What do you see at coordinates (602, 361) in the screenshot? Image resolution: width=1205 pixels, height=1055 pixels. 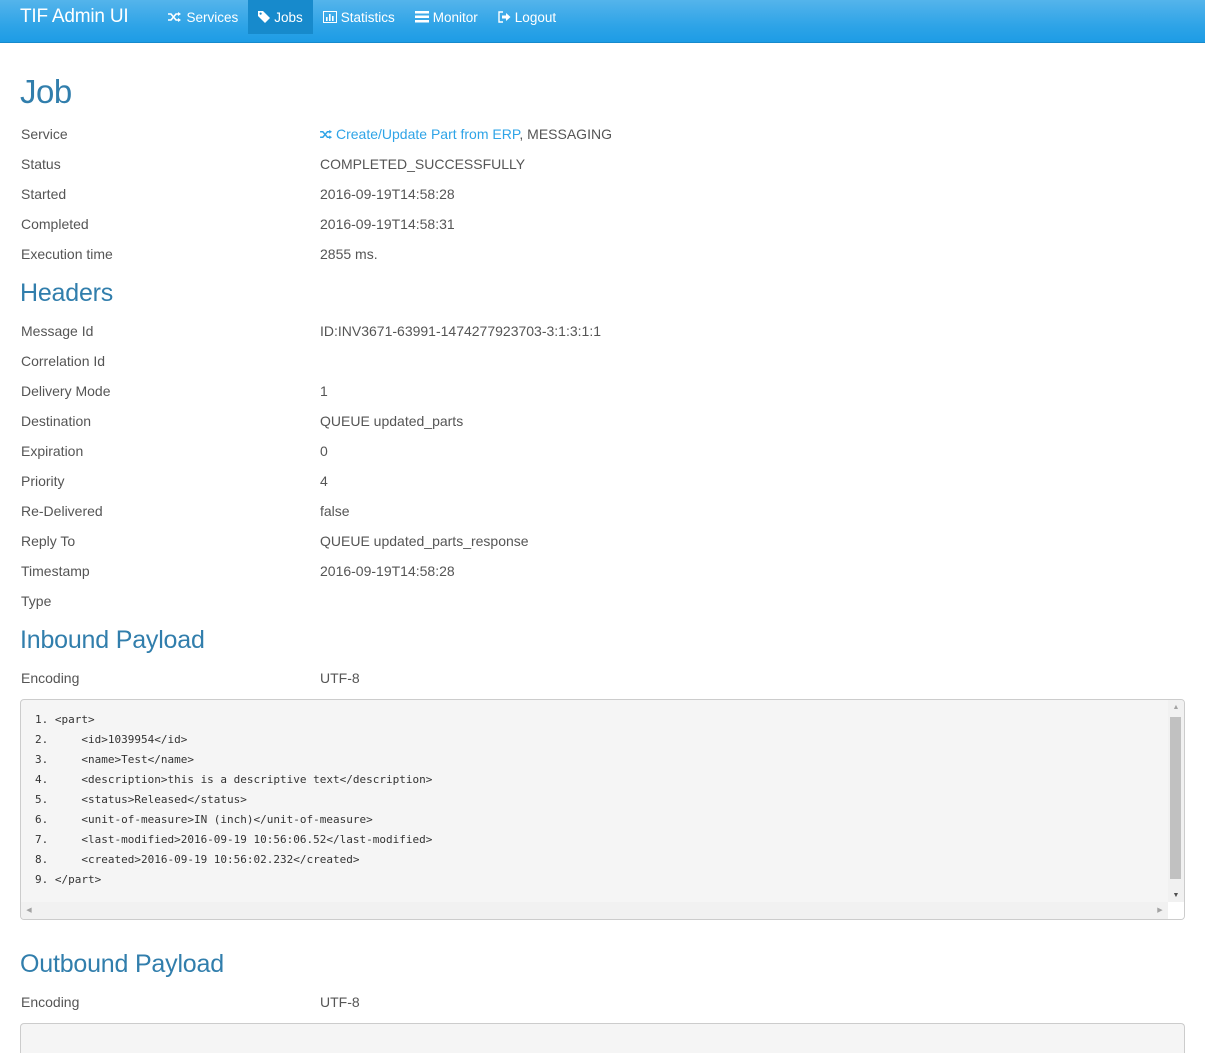 I see `header-row: Correlation Id` at bounding box center [602, 361].